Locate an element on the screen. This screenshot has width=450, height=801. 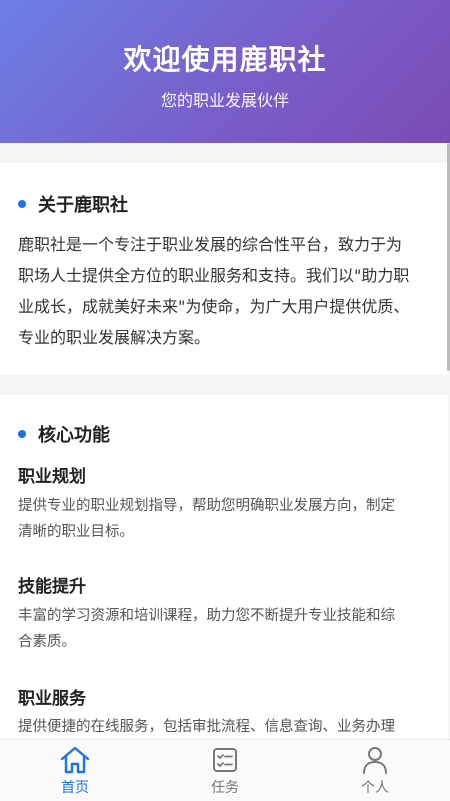
tab-profile-label: 个人 is located at coordinates (375, 788).